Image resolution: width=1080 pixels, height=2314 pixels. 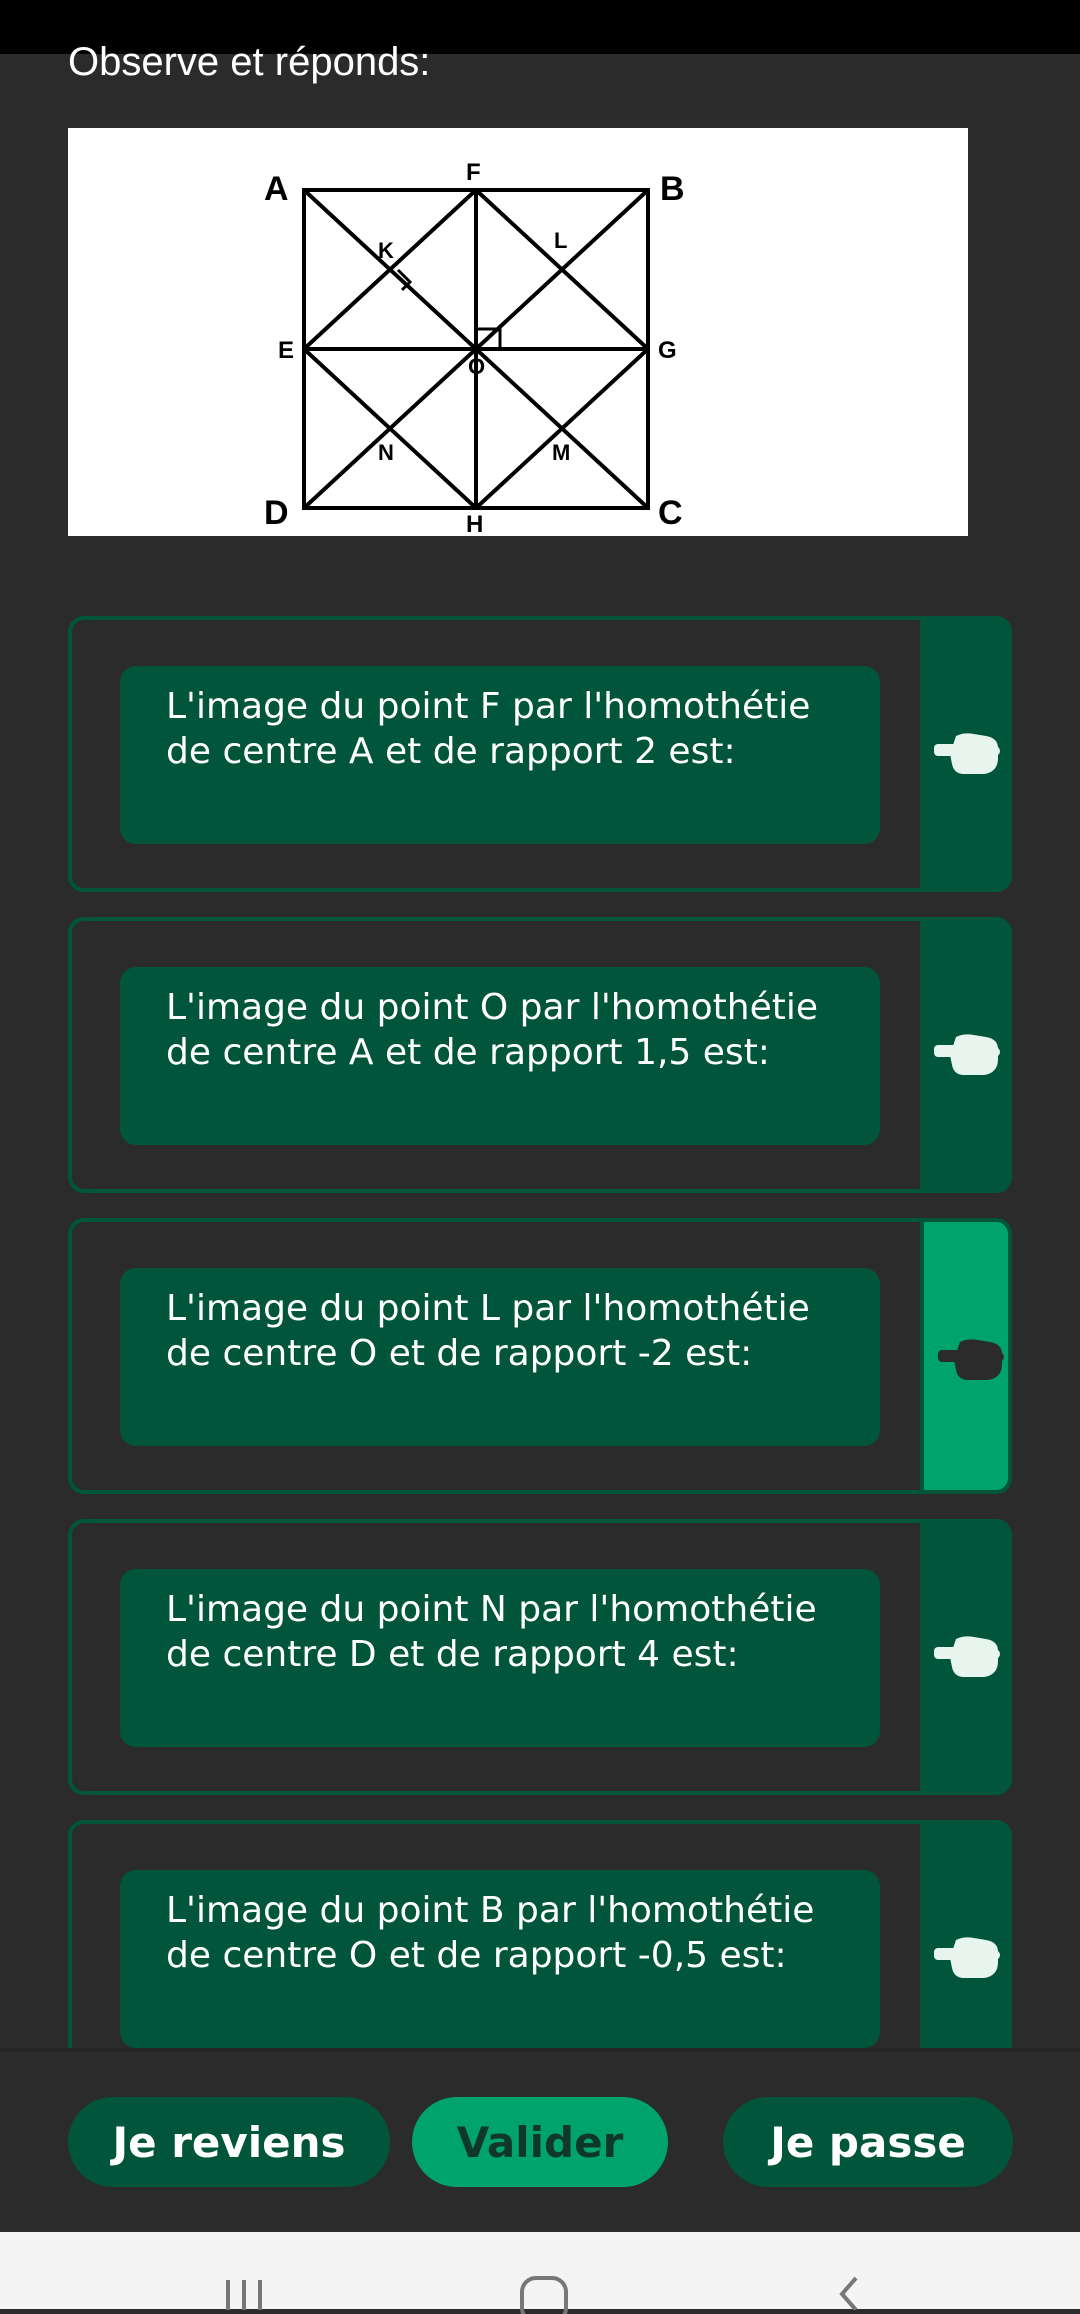 What do you see at coordinates (672, 189) in the screenshot?
I see `label-B: B` at bounding box center [672, 189].